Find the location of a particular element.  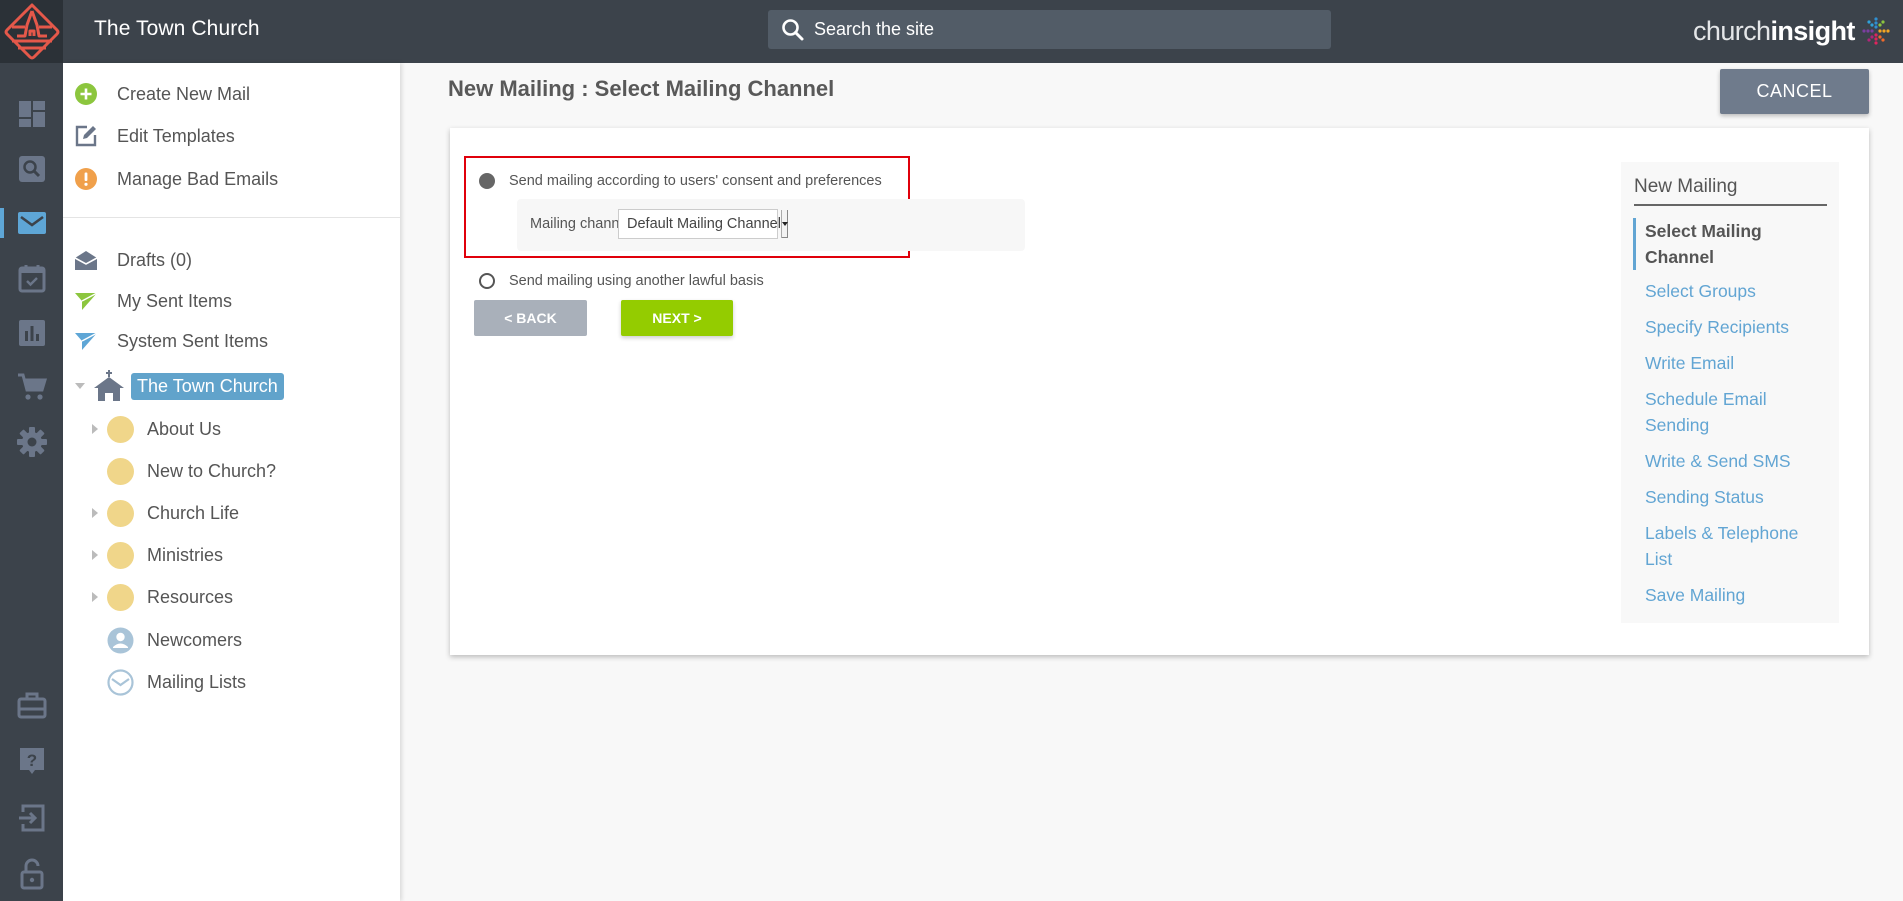

tree-item-newcomers: Newcomers is located at coordinates (165, 640).